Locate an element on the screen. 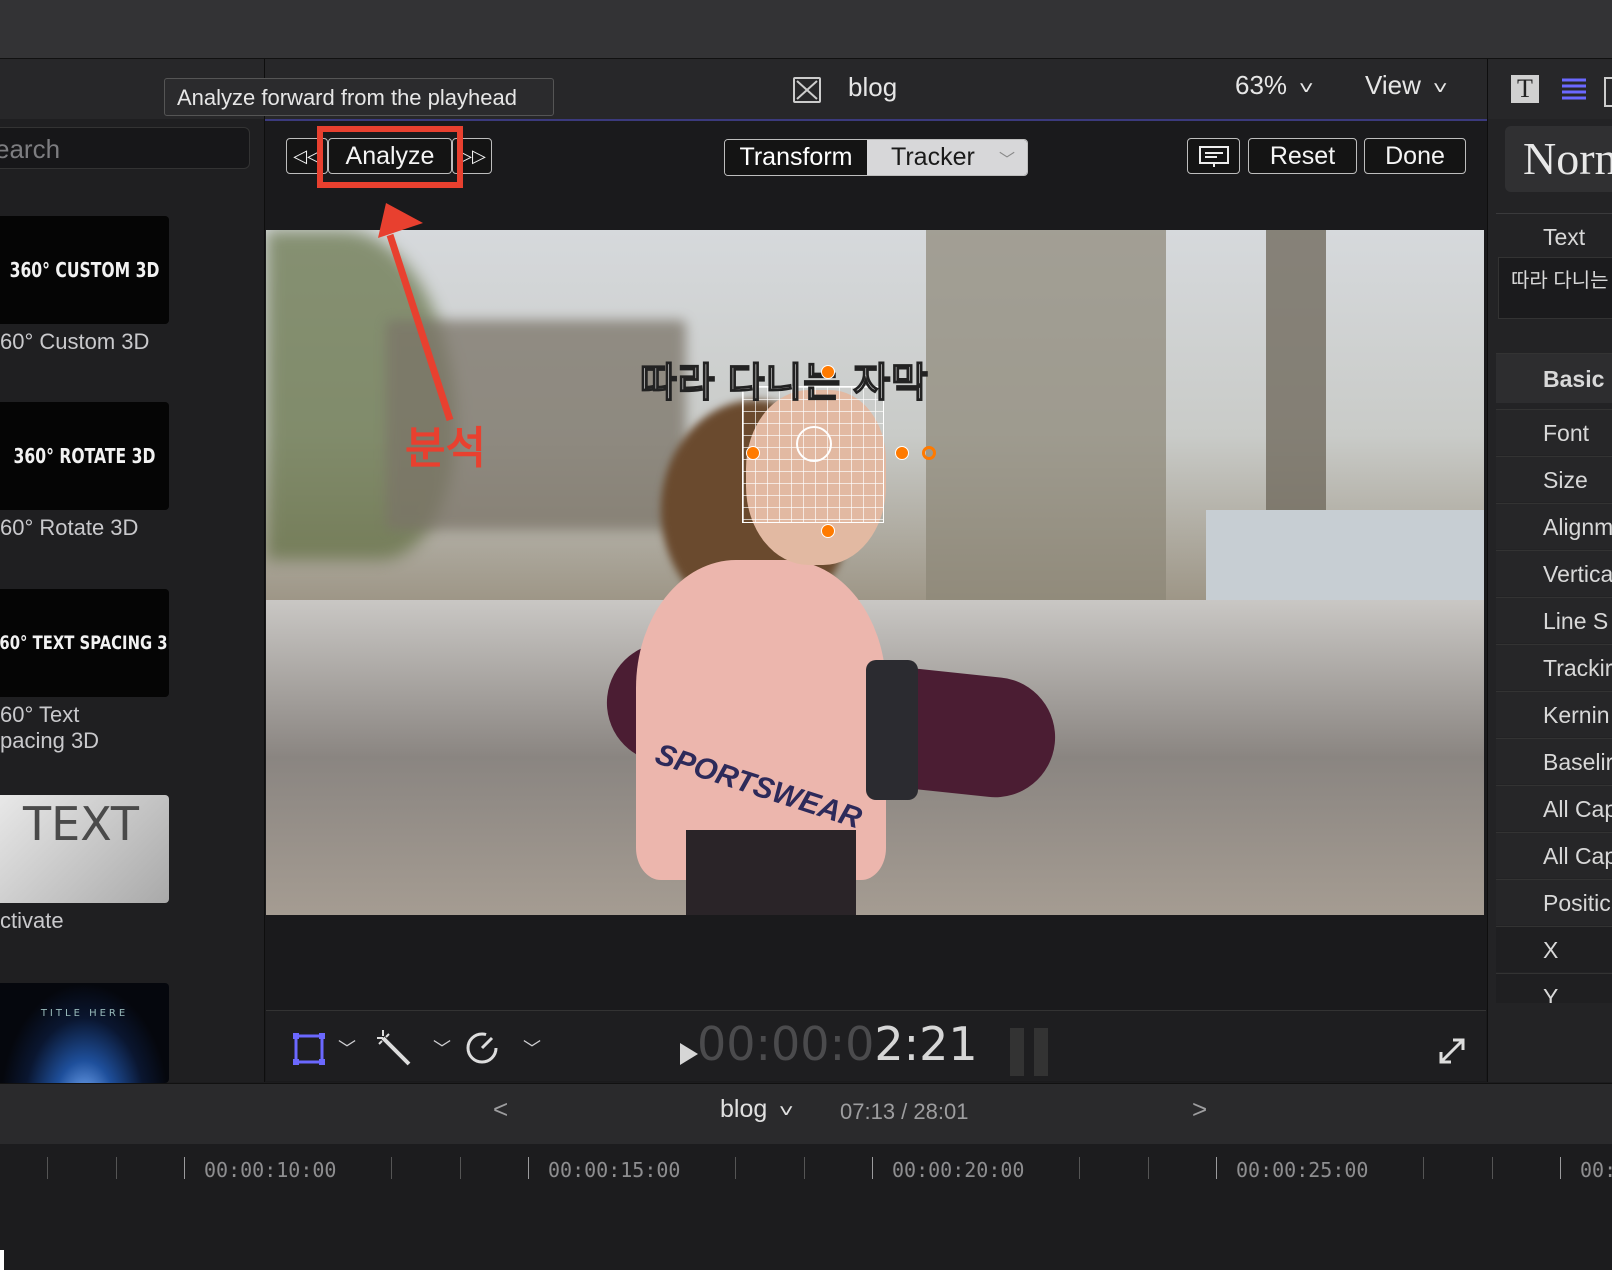 This screenshot has height=1270, width=1612. view-label: View is located at coordinates (1393, 85).